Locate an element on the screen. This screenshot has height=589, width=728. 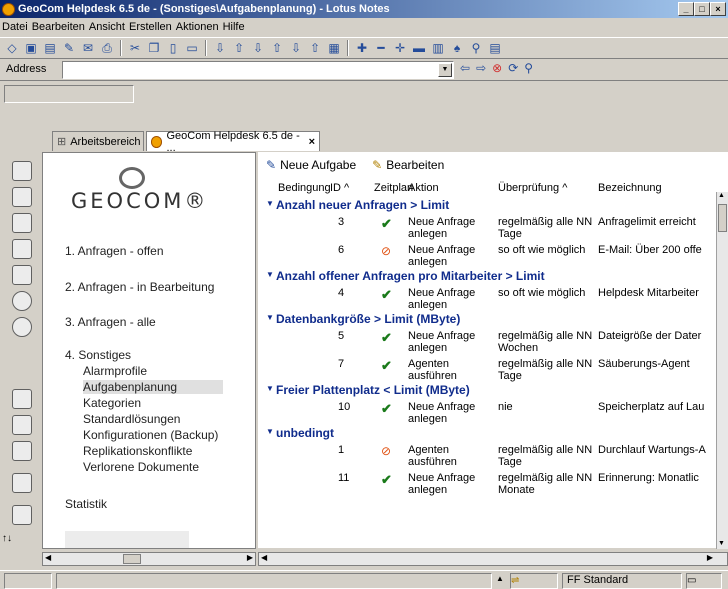
scroll-up-icon: ▲ is located at coordinates (721, 195).